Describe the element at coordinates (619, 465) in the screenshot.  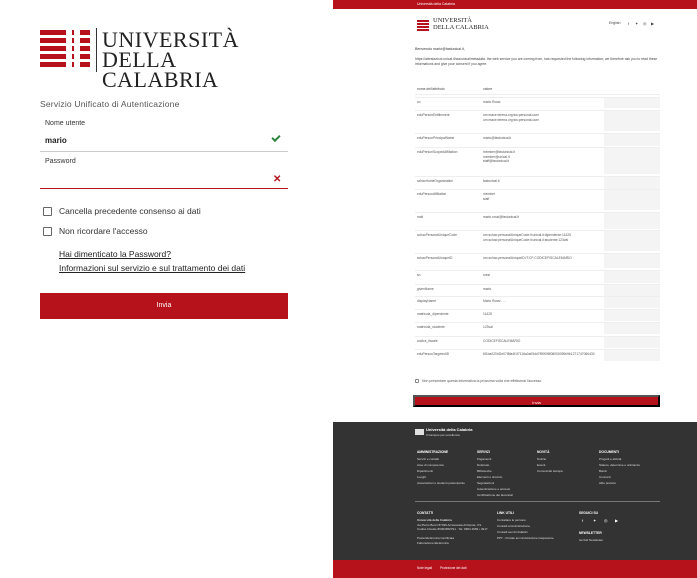
I see `footer-link: Statuto, determine e ordinanze` at that location.